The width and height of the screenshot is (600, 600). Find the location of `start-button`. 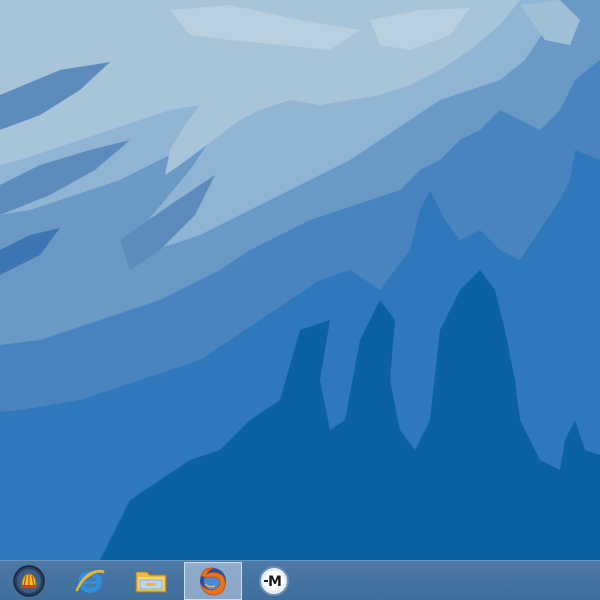

start-button is located at coordinates (29, 581).